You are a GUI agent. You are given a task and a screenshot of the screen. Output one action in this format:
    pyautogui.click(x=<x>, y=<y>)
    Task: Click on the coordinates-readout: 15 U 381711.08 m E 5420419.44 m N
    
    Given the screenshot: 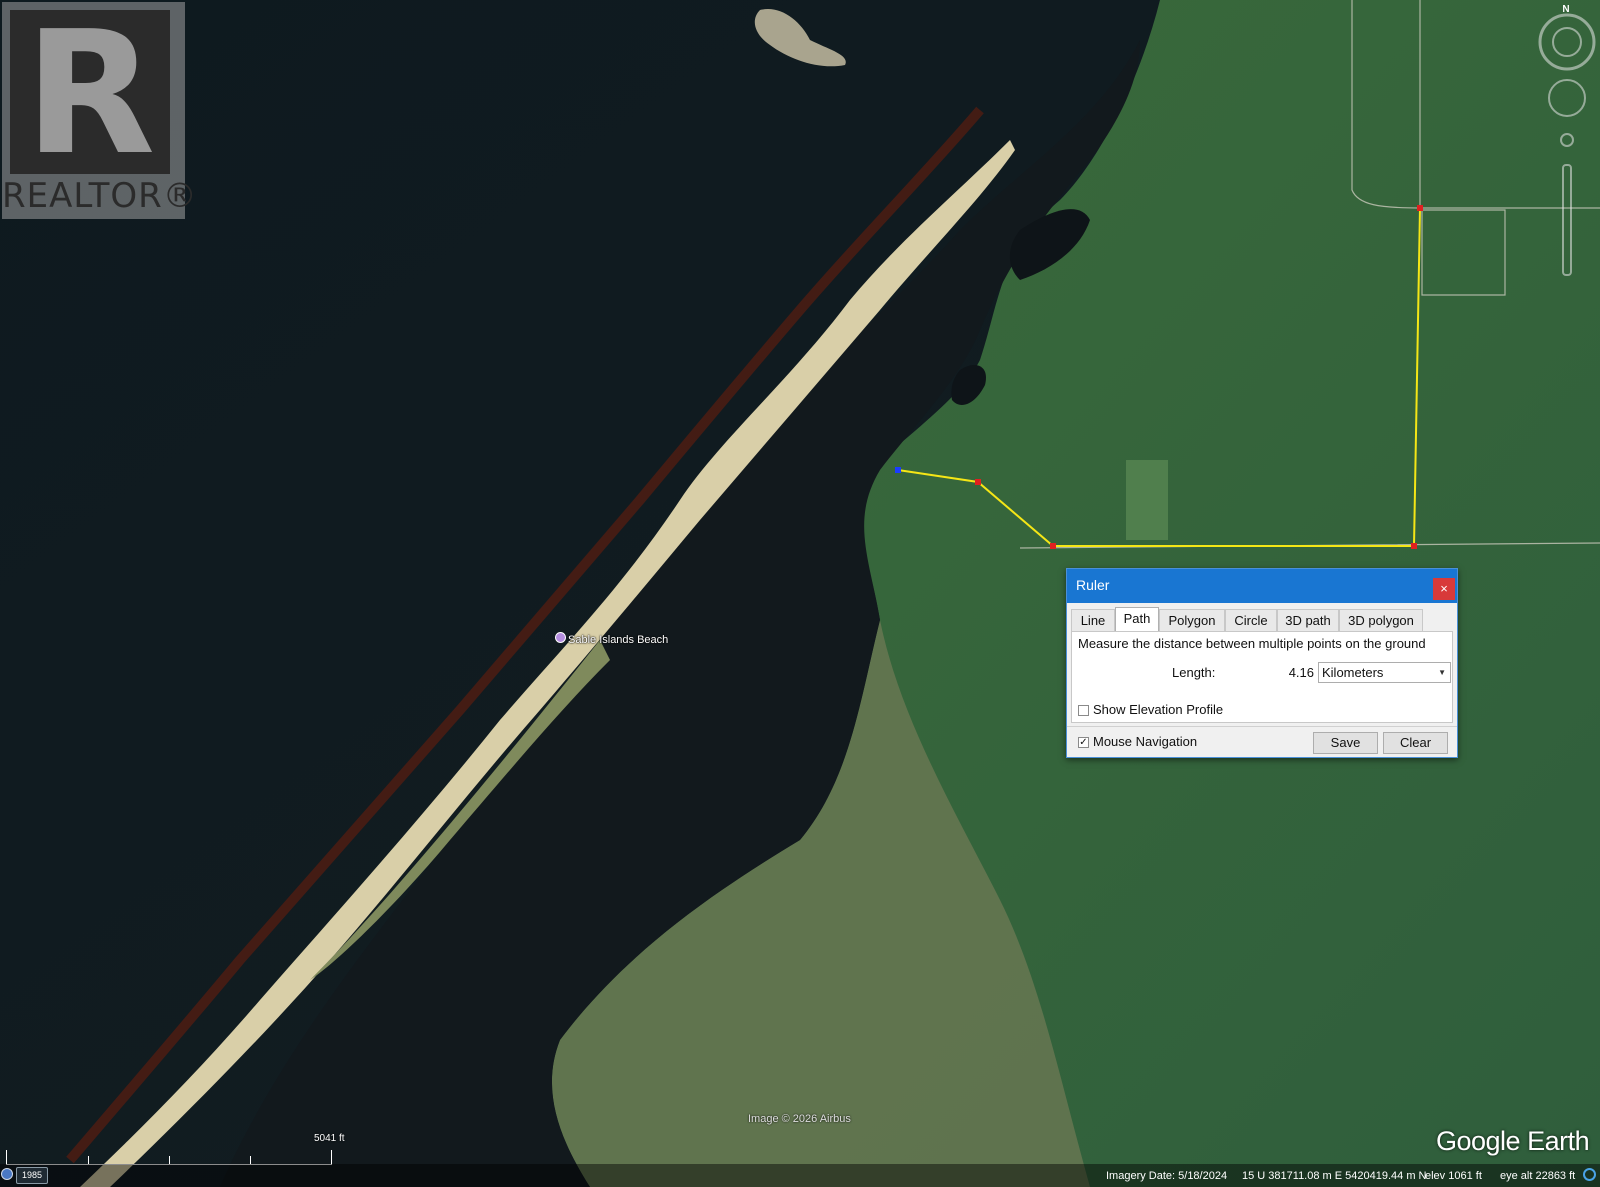 What is the action you would take?
    pyautogui.click(x=1334, y=1176)
    